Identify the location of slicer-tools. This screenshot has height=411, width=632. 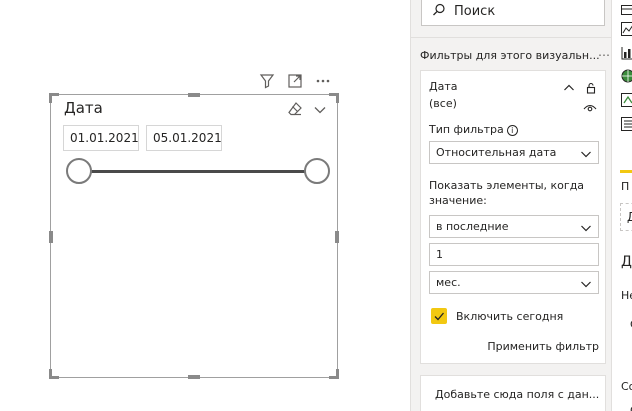
(307, 111).